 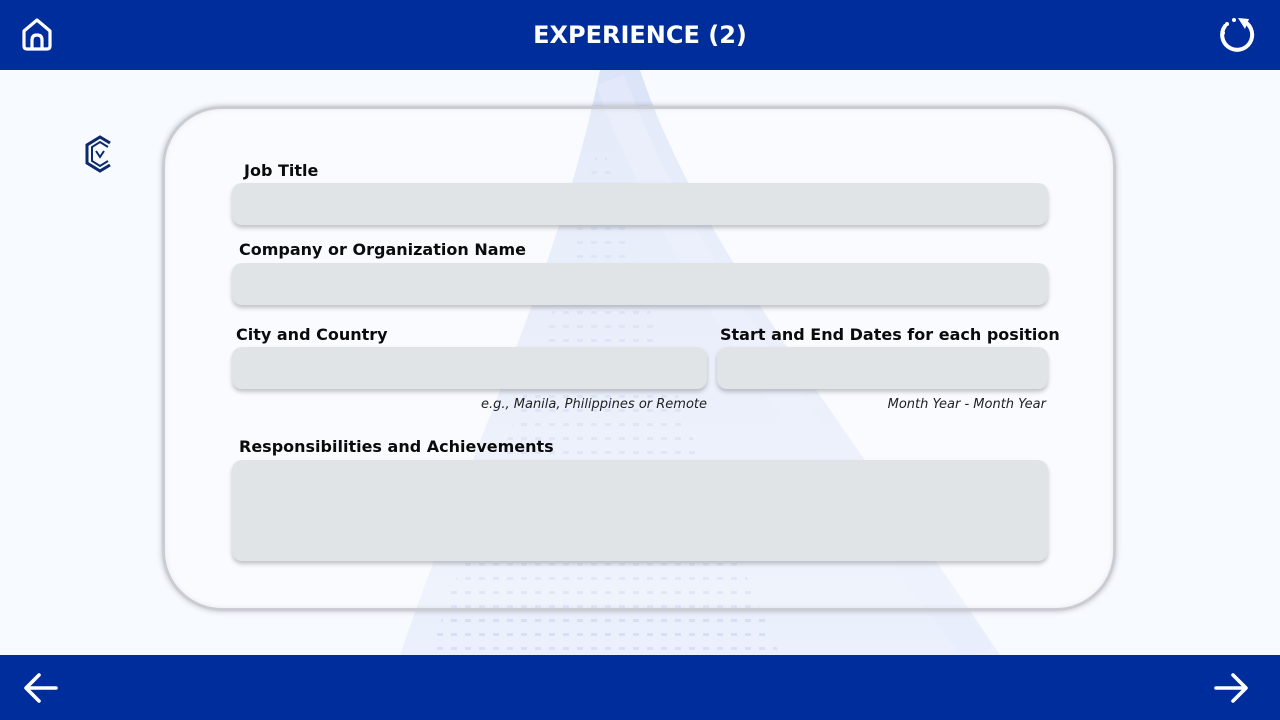 What do you see at coordinates (41, 688) in the screenshot?
I see `arrow-left-icon` at bounding box center [41, 688].